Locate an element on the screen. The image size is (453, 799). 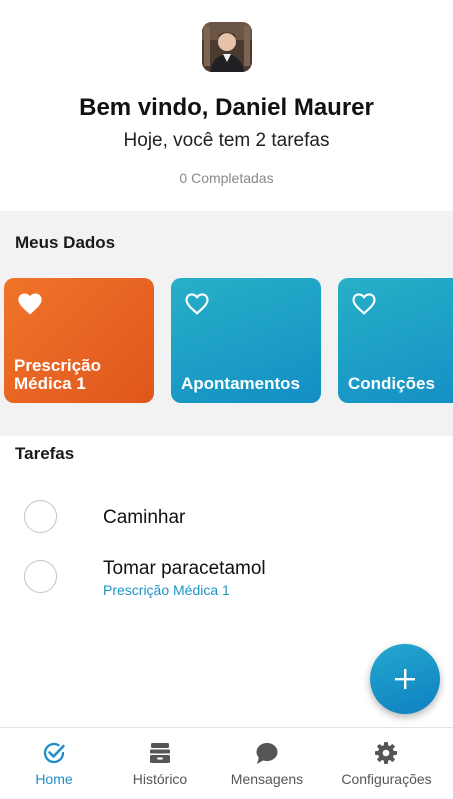
nav-label: Home is located at coordinates (54, 779).